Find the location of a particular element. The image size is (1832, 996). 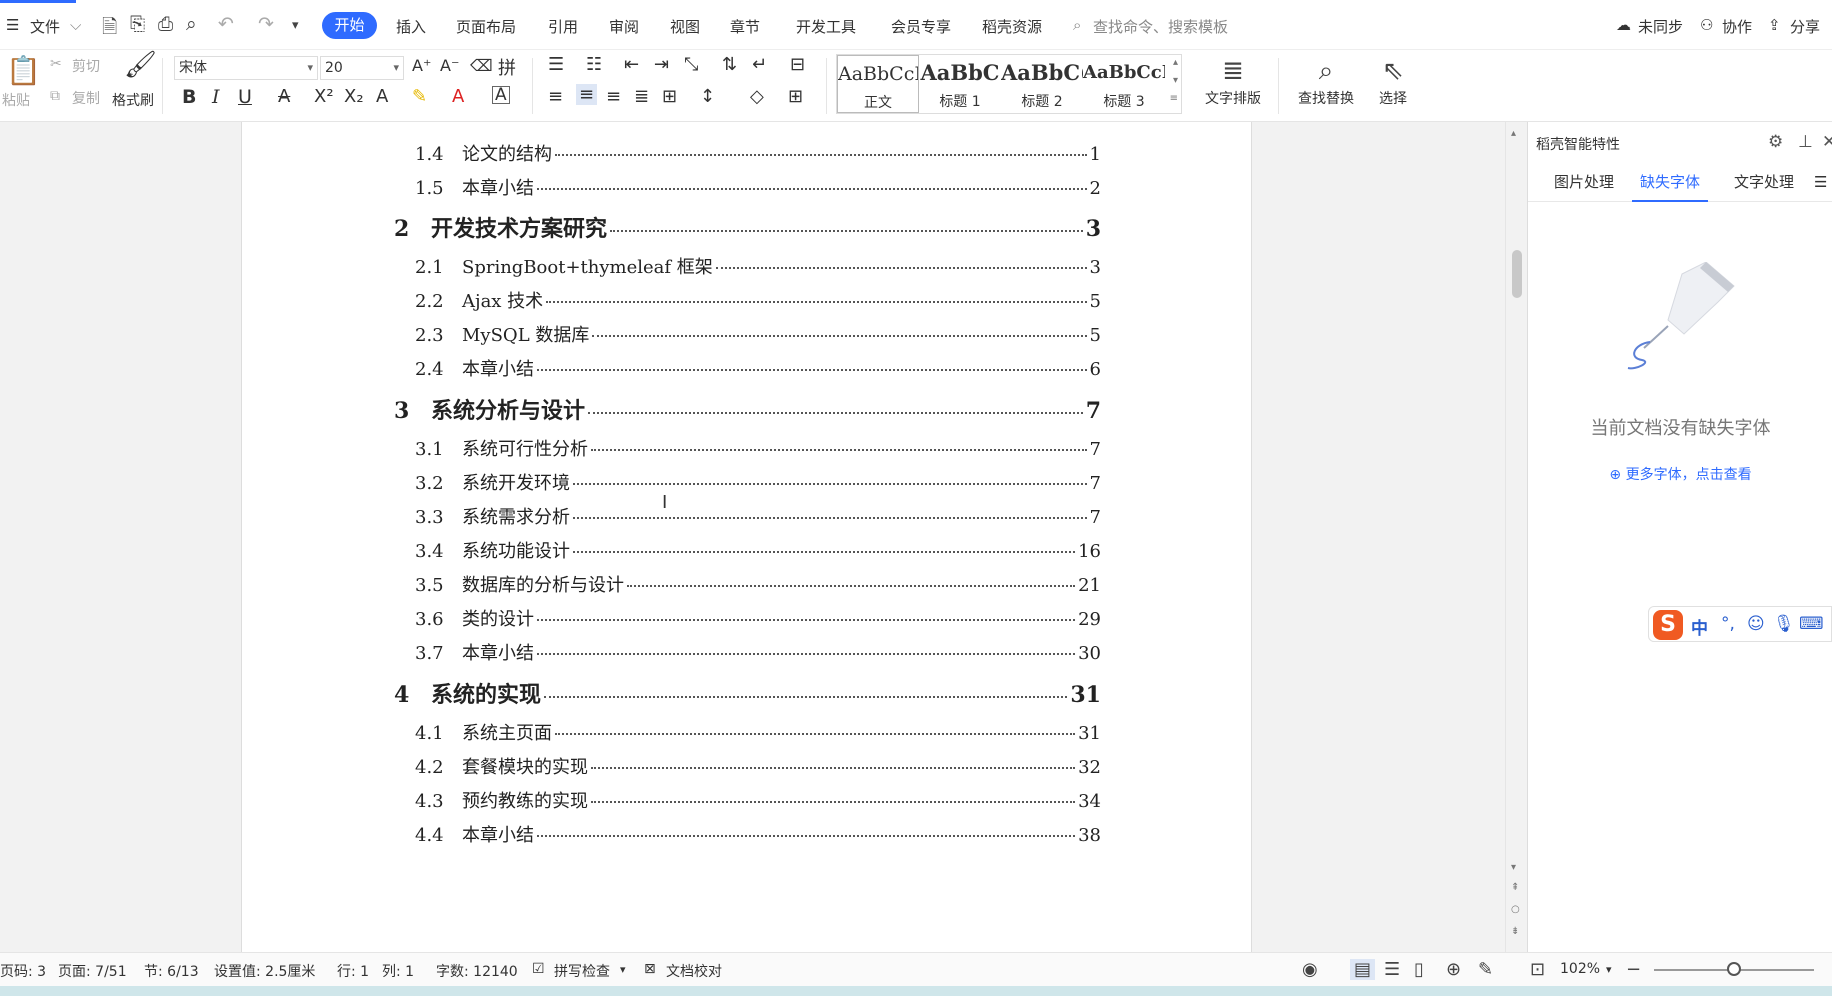

tab-docer-resources: 稻壳资源 is located at coordinates (1012, 26).